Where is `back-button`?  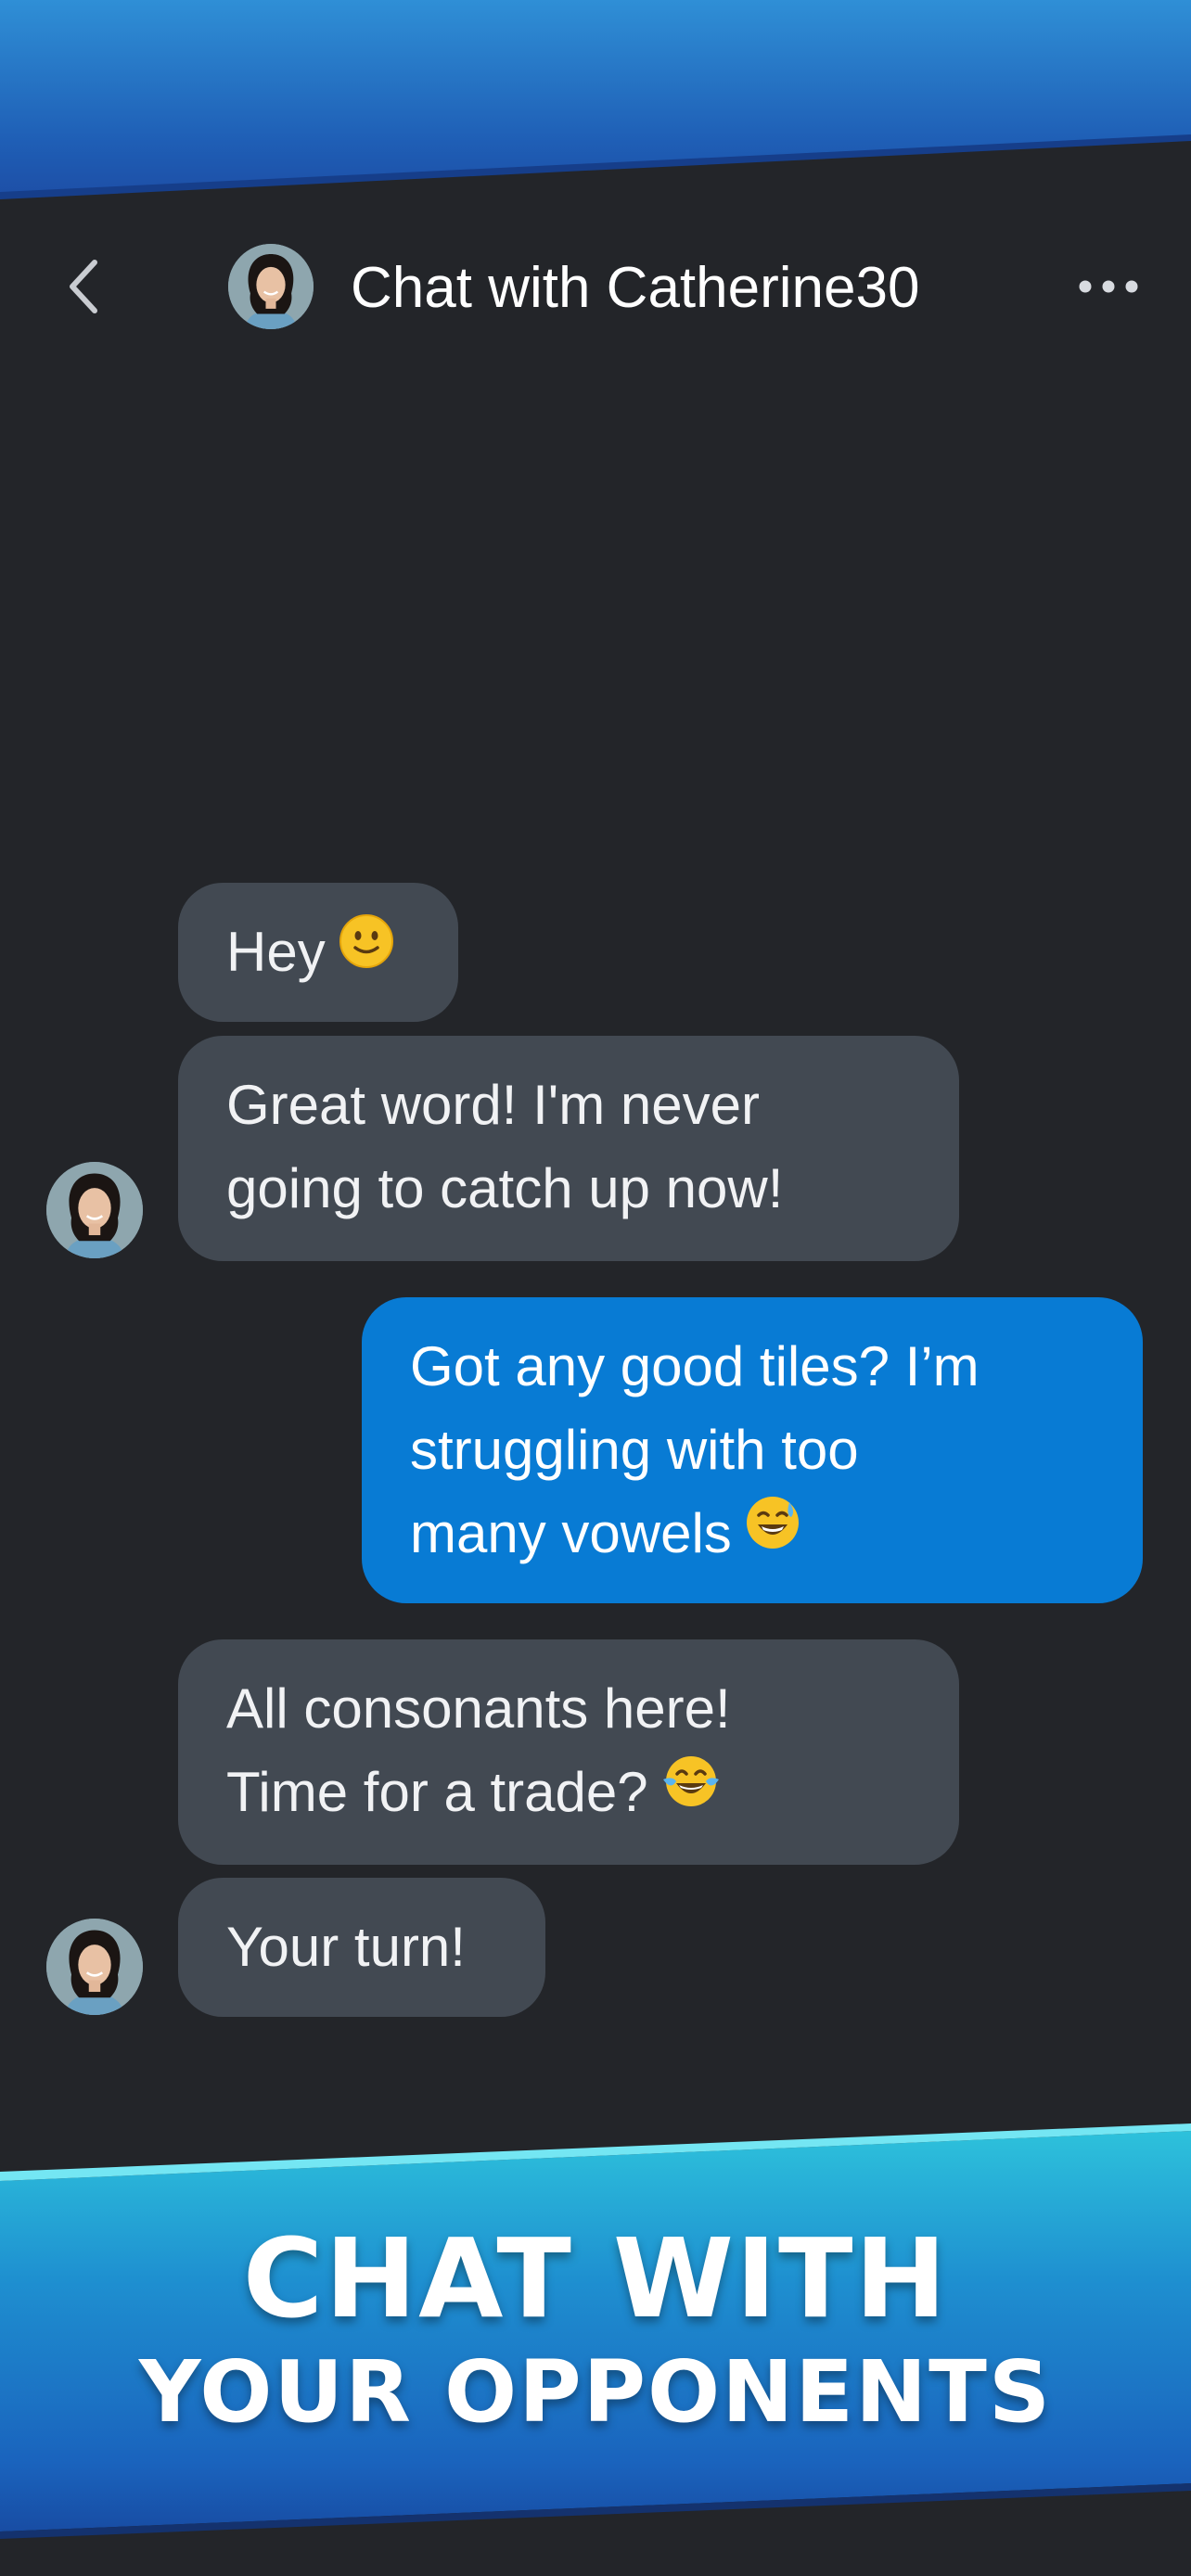 back-button is located at coordinates (83, 286).